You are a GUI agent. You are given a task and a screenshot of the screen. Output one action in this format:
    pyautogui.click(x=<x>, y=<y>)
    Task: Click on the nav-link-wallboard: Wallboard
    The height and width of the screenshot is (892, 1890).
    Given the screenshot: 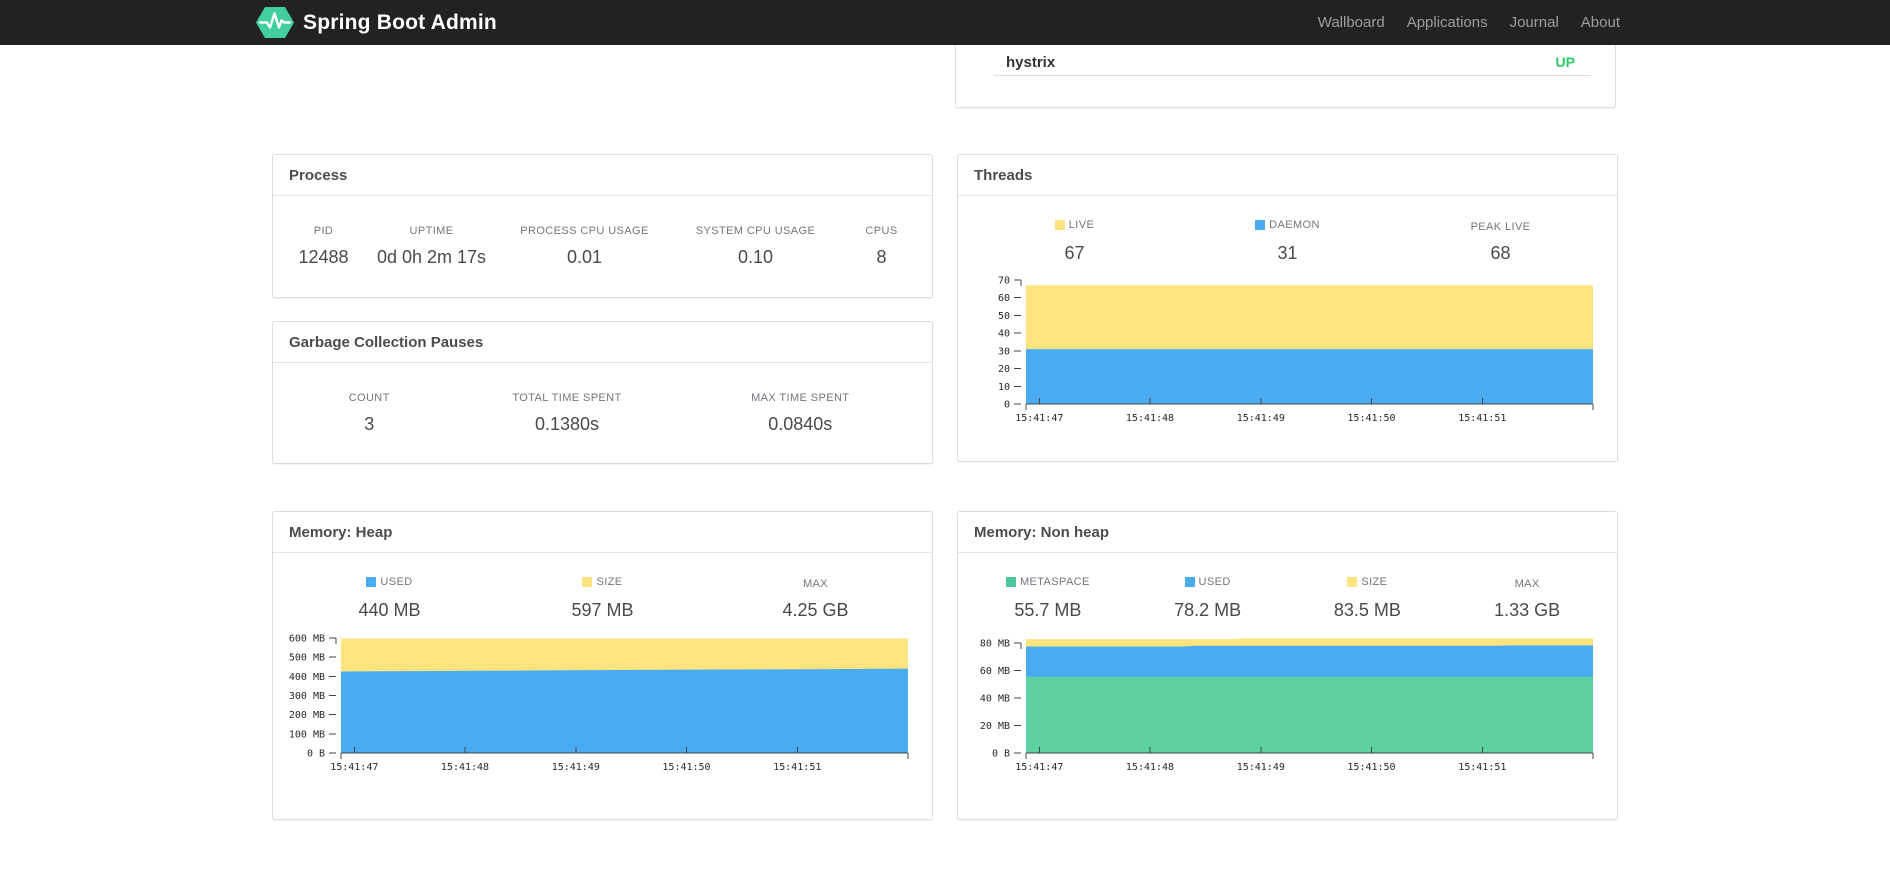 What is the action you would take?
    pyautogui.click(x=1351, y=22)
    